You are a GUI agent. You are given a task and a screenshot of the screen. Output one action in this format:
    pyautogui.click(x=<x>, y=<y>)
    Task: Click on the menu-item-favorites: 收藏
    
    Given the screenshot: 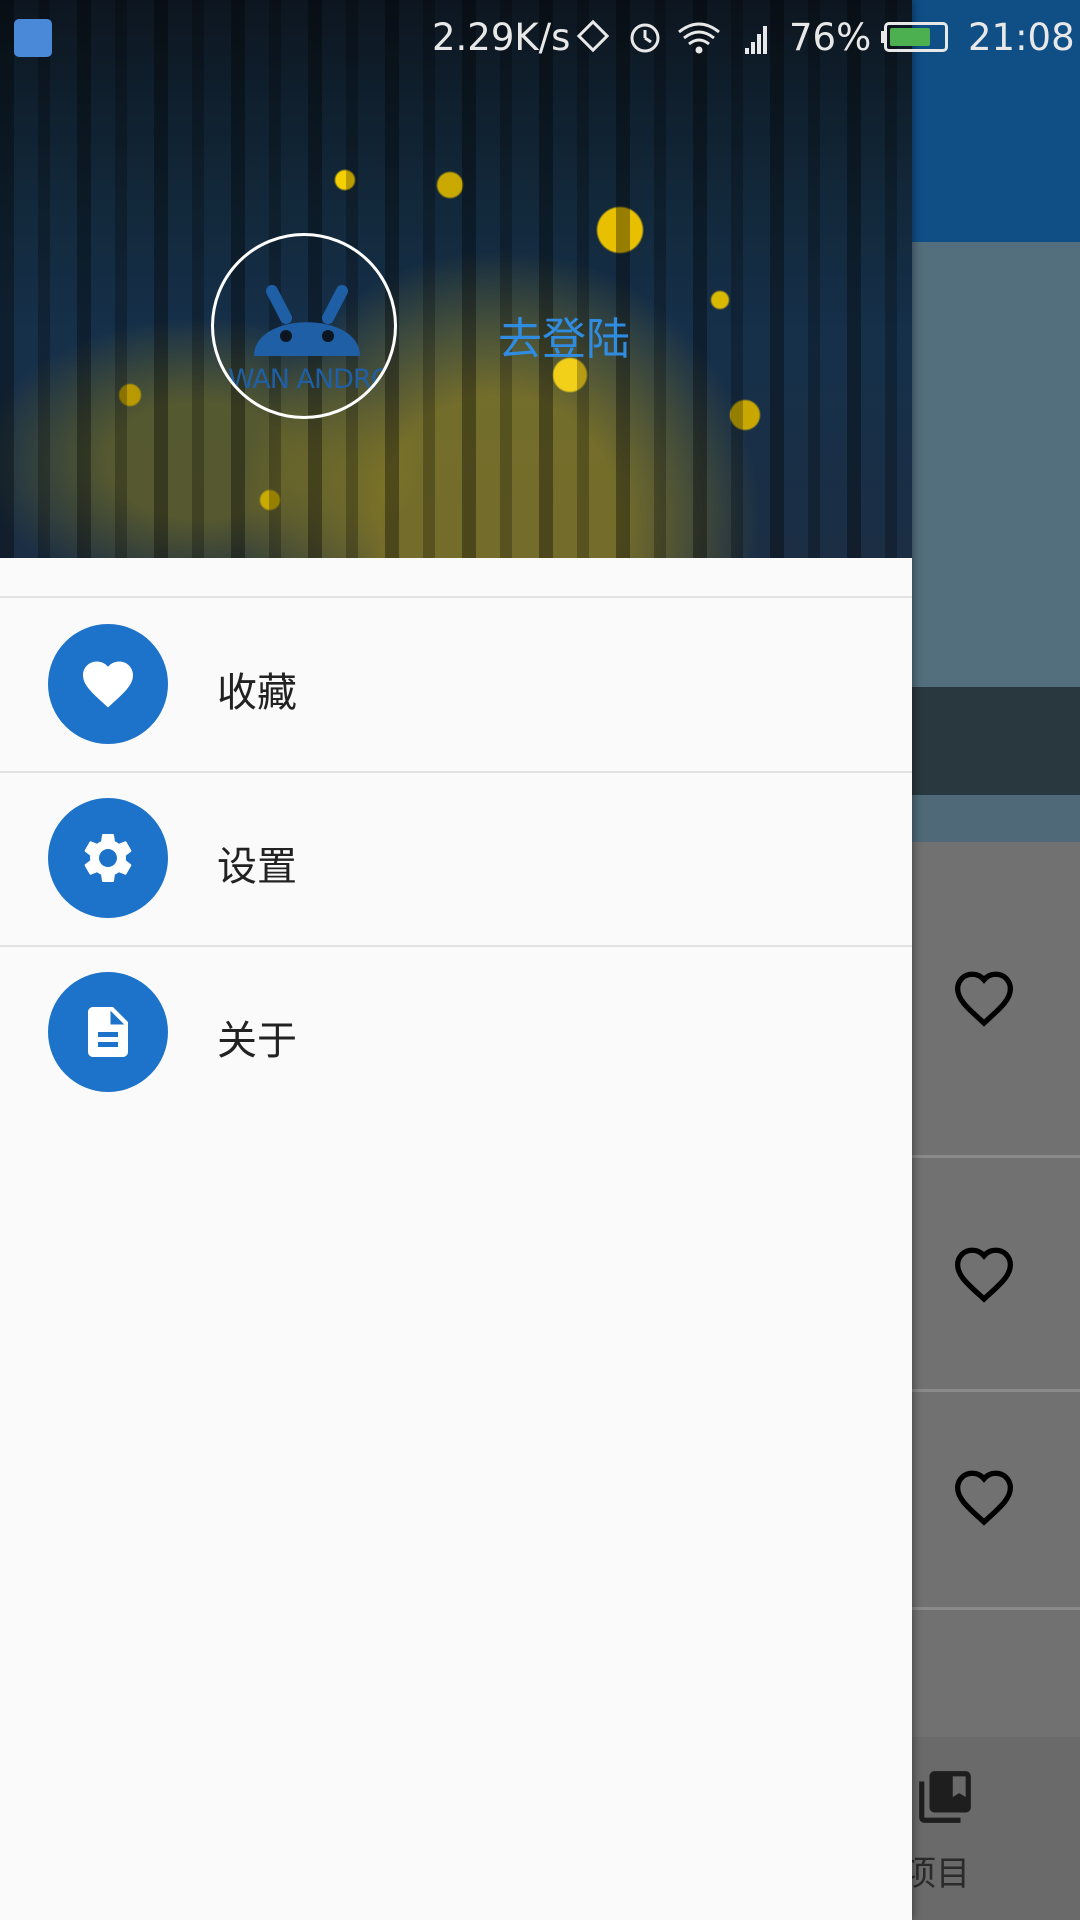 What is the action you would take?
    pyautogui.click(x=456, y=686)
    